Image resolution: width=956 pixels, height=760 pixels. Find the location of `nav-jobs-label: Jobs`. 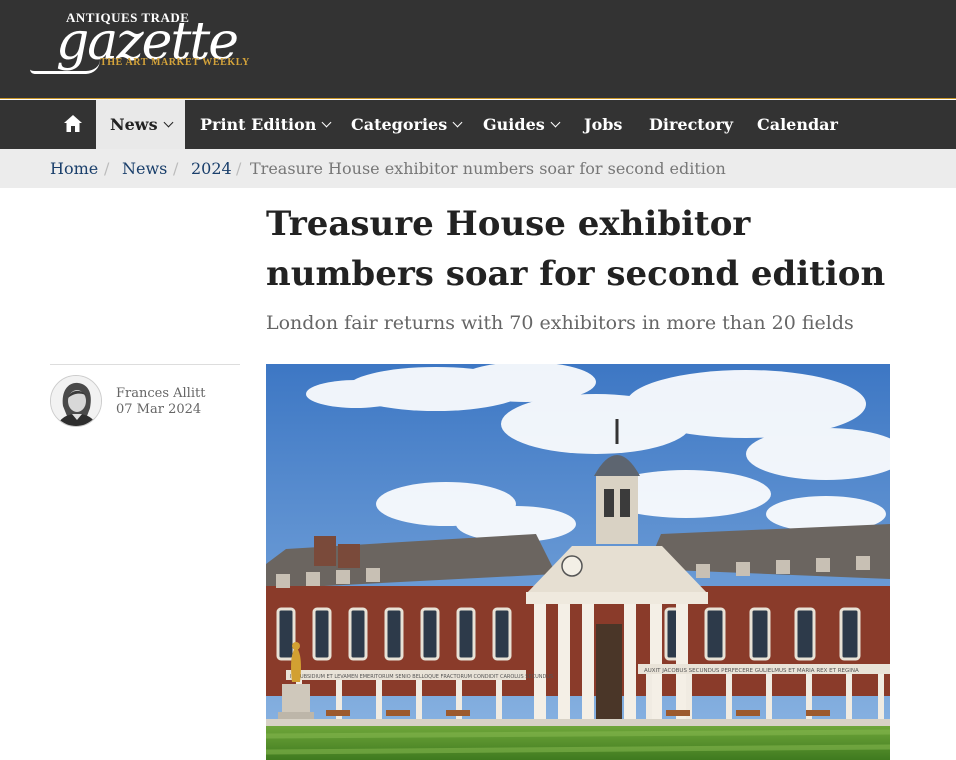

nav-jobs-label: Jobs is located at coordinates (603, 124).